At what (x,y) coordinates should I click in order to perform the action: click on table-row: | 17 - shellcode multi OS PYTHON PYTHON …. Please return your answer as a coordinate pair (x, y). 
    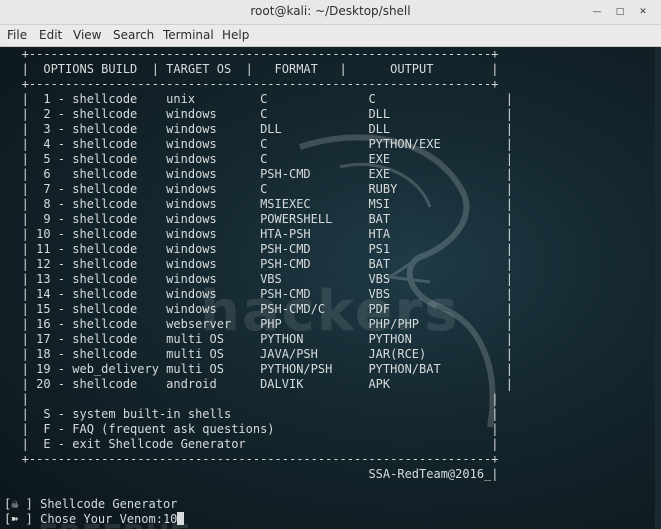
    Looking at the image, I should click on (256, 339).